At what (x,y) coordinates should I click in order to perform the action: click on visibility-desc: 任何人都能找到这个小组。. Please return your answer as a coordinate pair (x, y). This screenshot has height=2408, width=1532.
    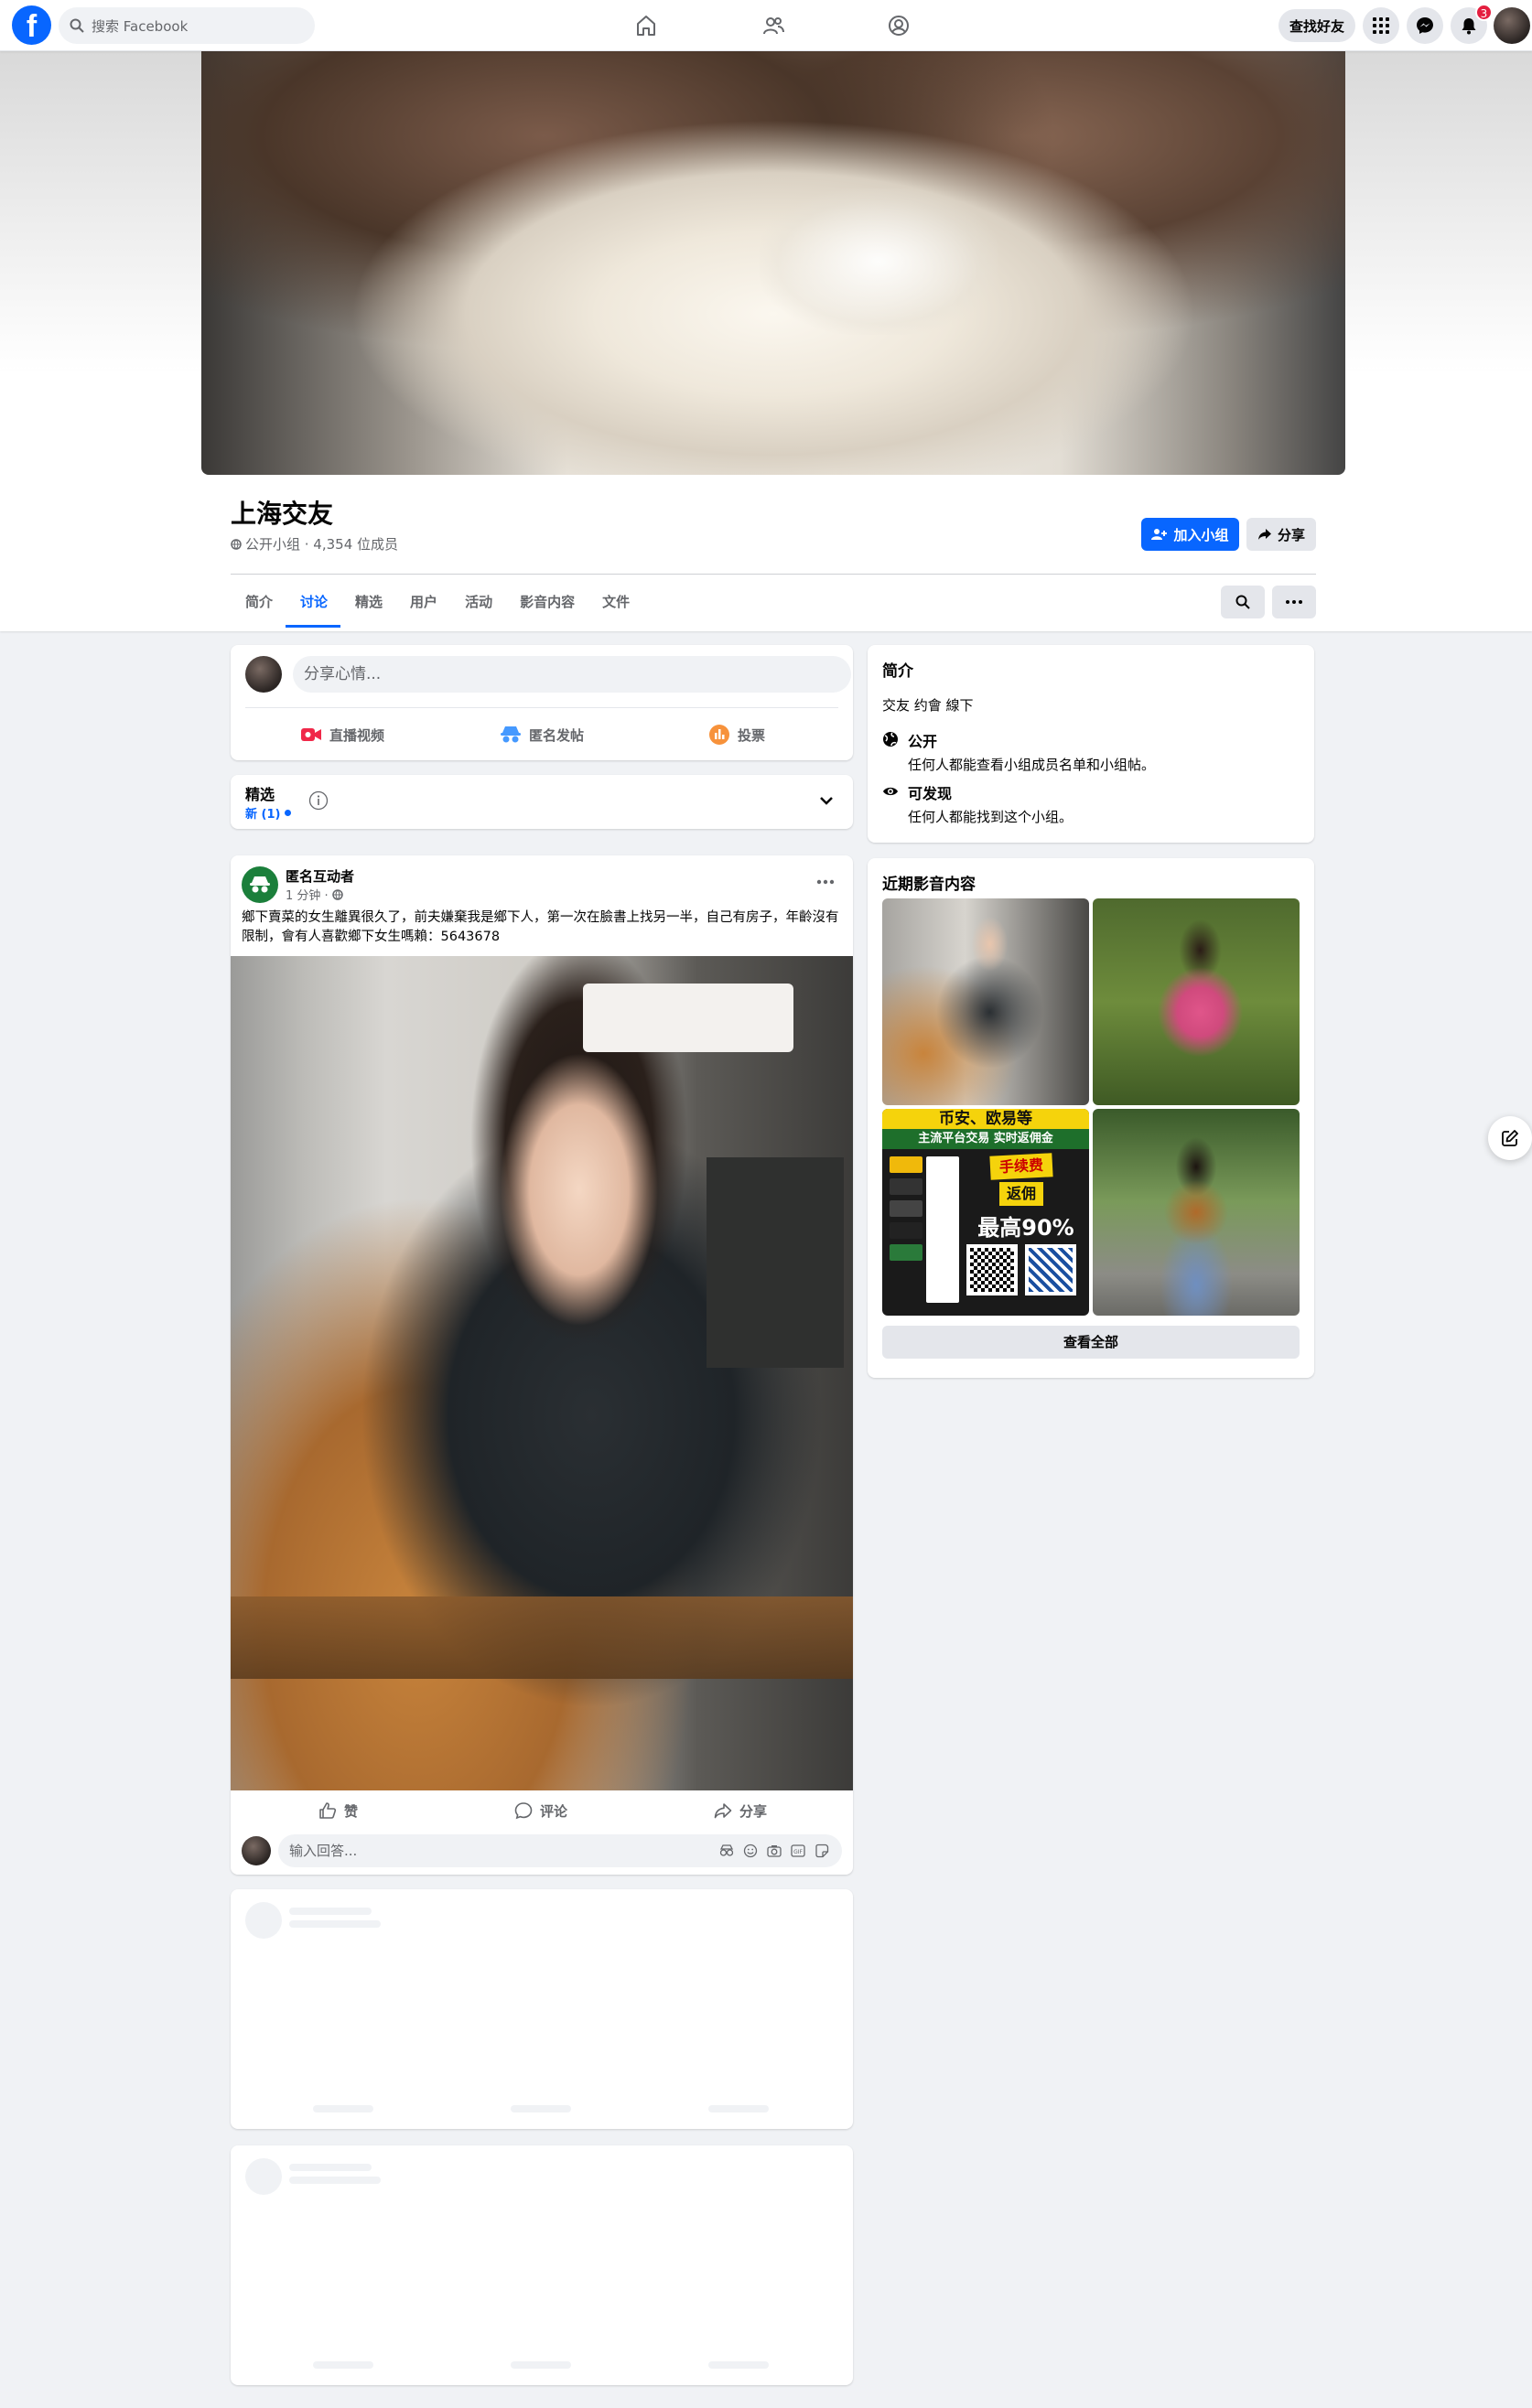
    Looking at the image, I should click on (991, 817).